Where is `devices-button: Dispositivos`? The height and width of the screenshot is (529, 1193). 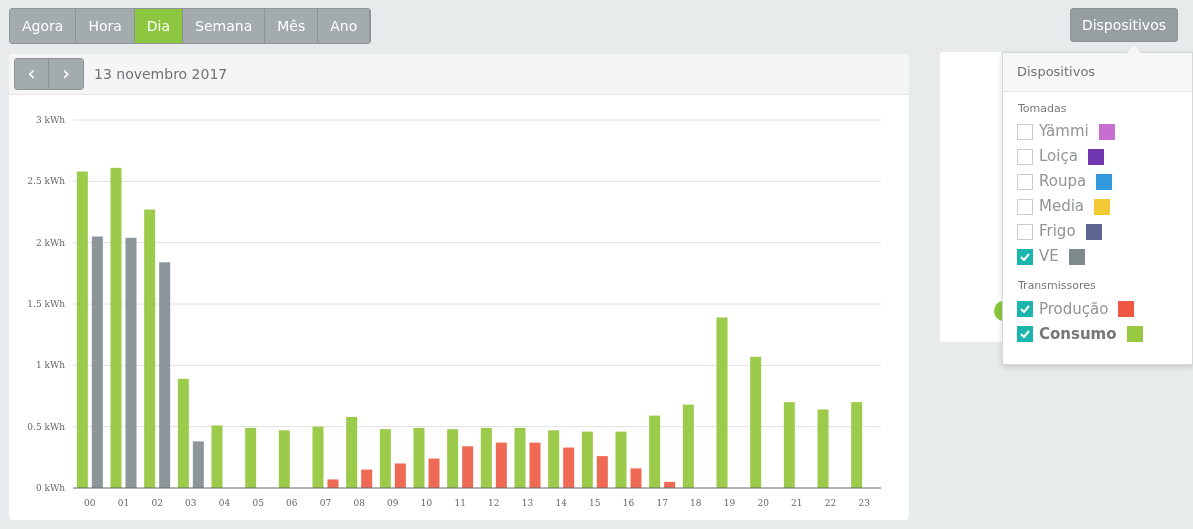
devices-button: Dispositivos is located at coordinates (1123, 25).